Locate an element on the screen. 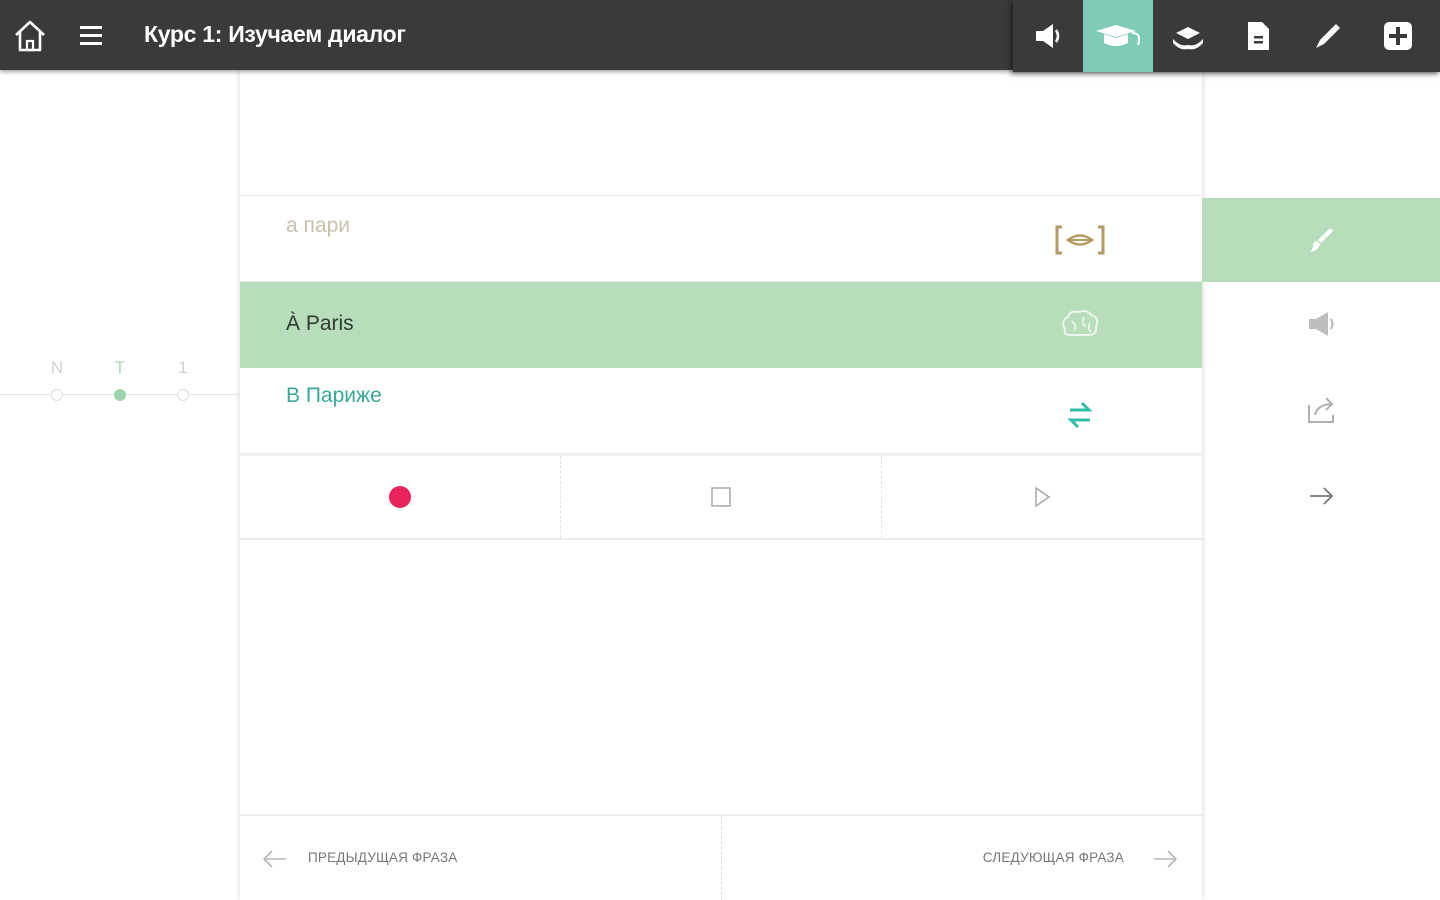 The image size is (1440, 900). step-label: 1 is located at coordinates (183, 367).